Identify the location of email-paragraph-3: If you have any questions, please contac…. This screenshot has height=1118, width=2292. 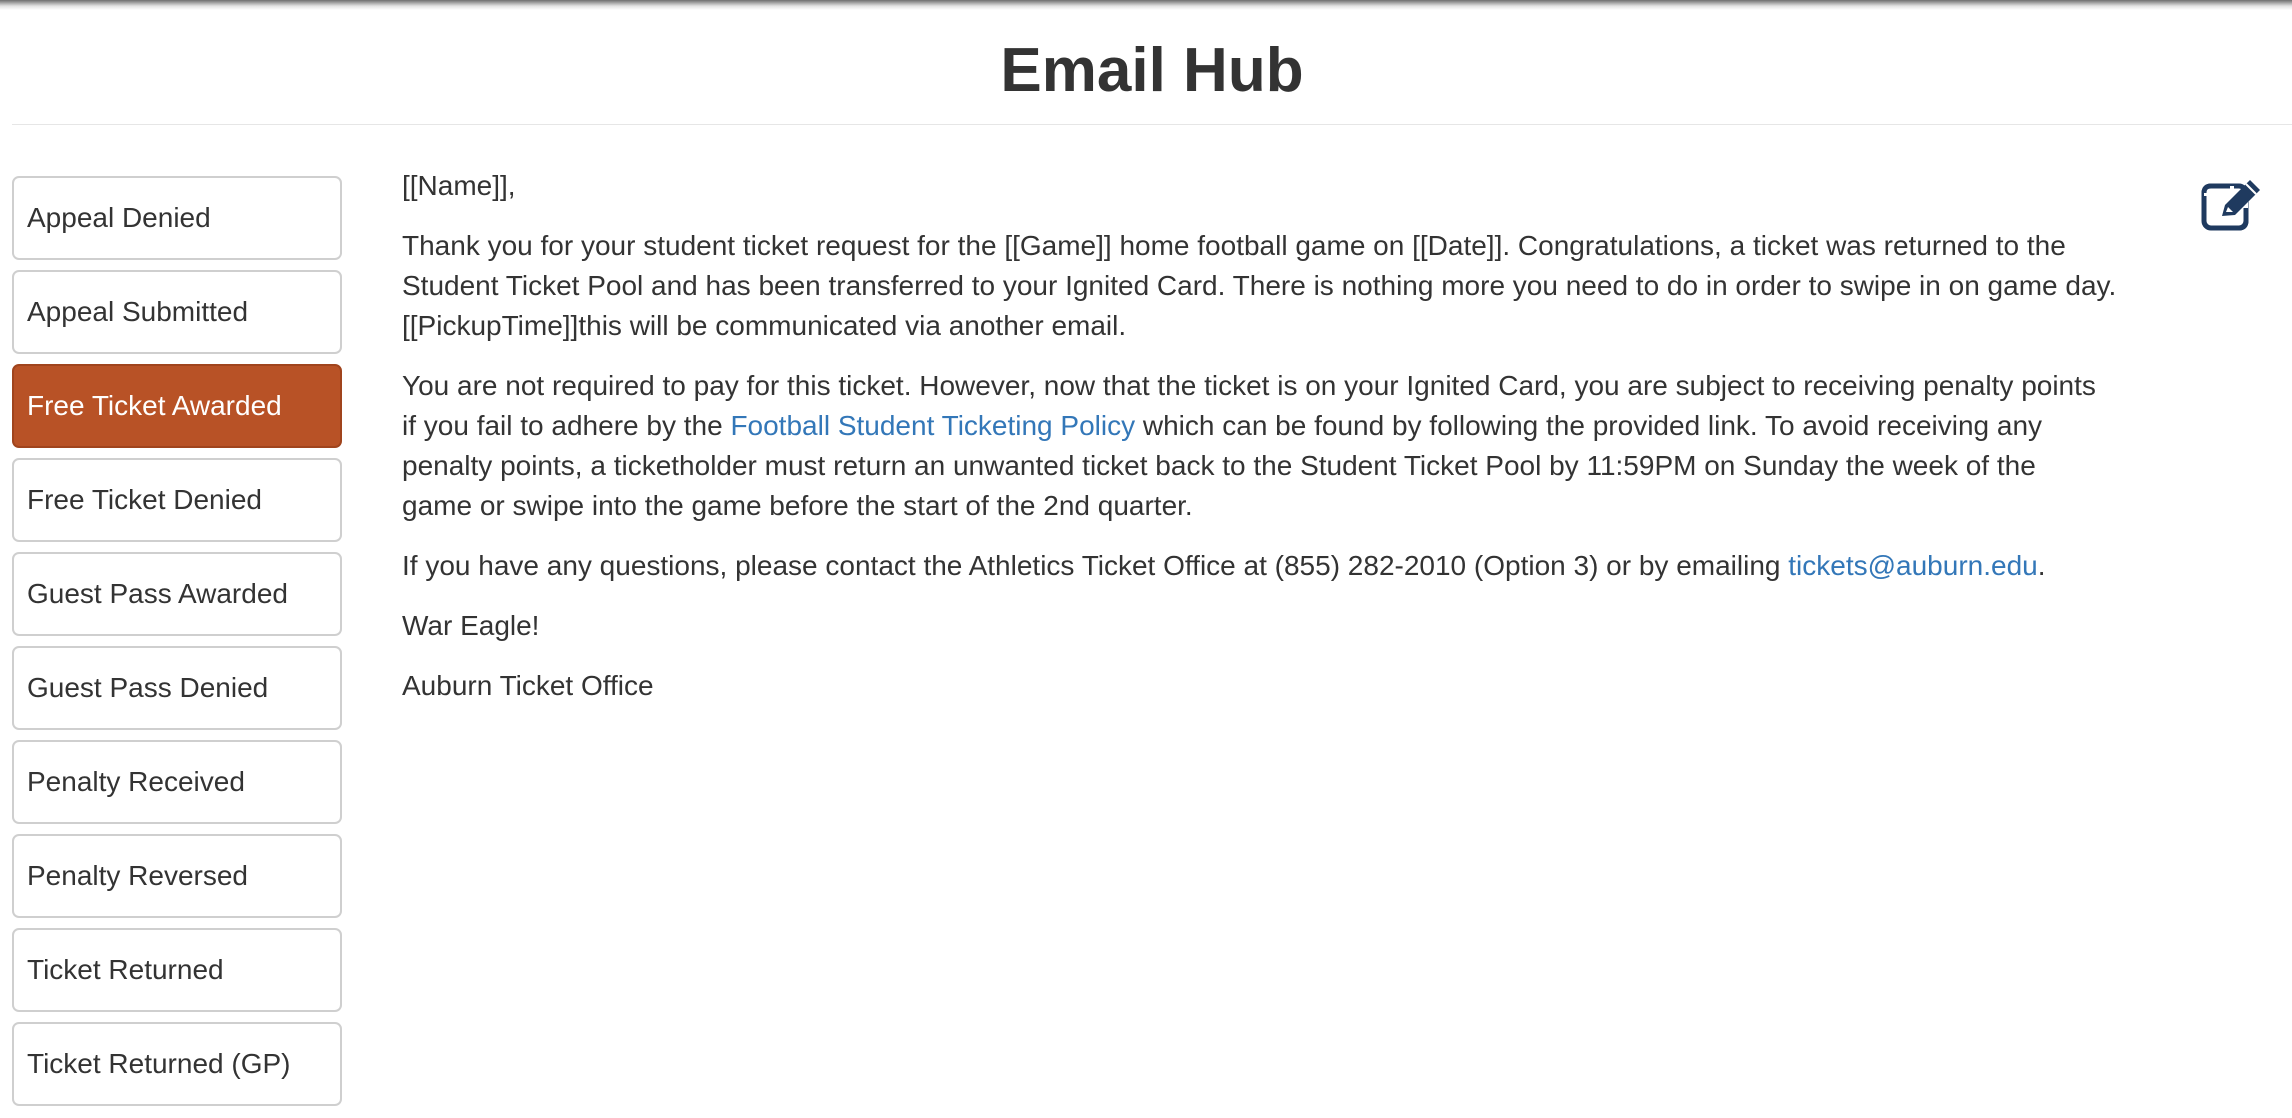
(1278, 566).